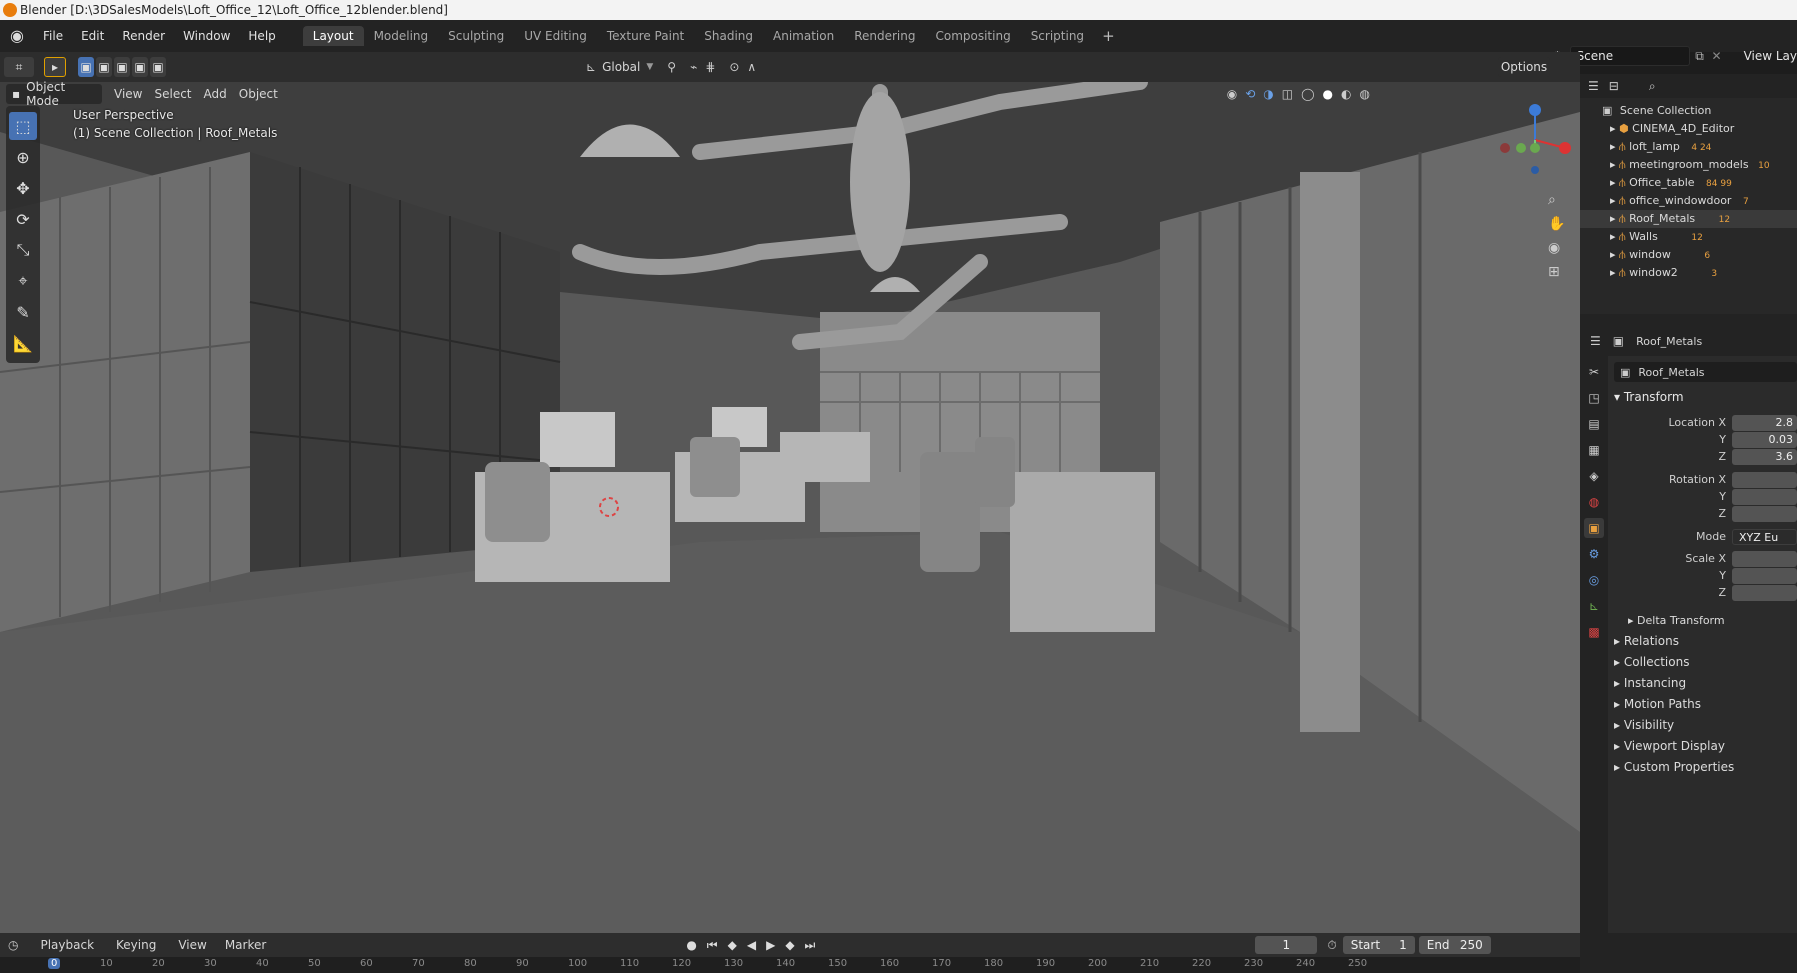 Image resolution: width=1797 pixels, height=973 pixels. I want to click on next-keyframe-icon: ◆, so click(789, 945).